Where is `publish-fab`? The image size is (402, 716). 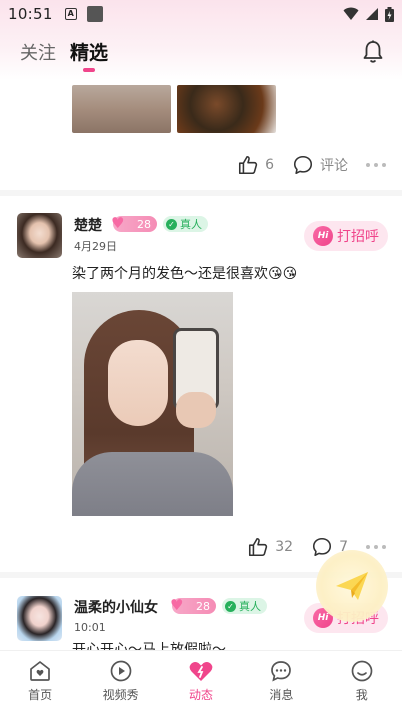 publish-fab is located at coordinates (352, 586).